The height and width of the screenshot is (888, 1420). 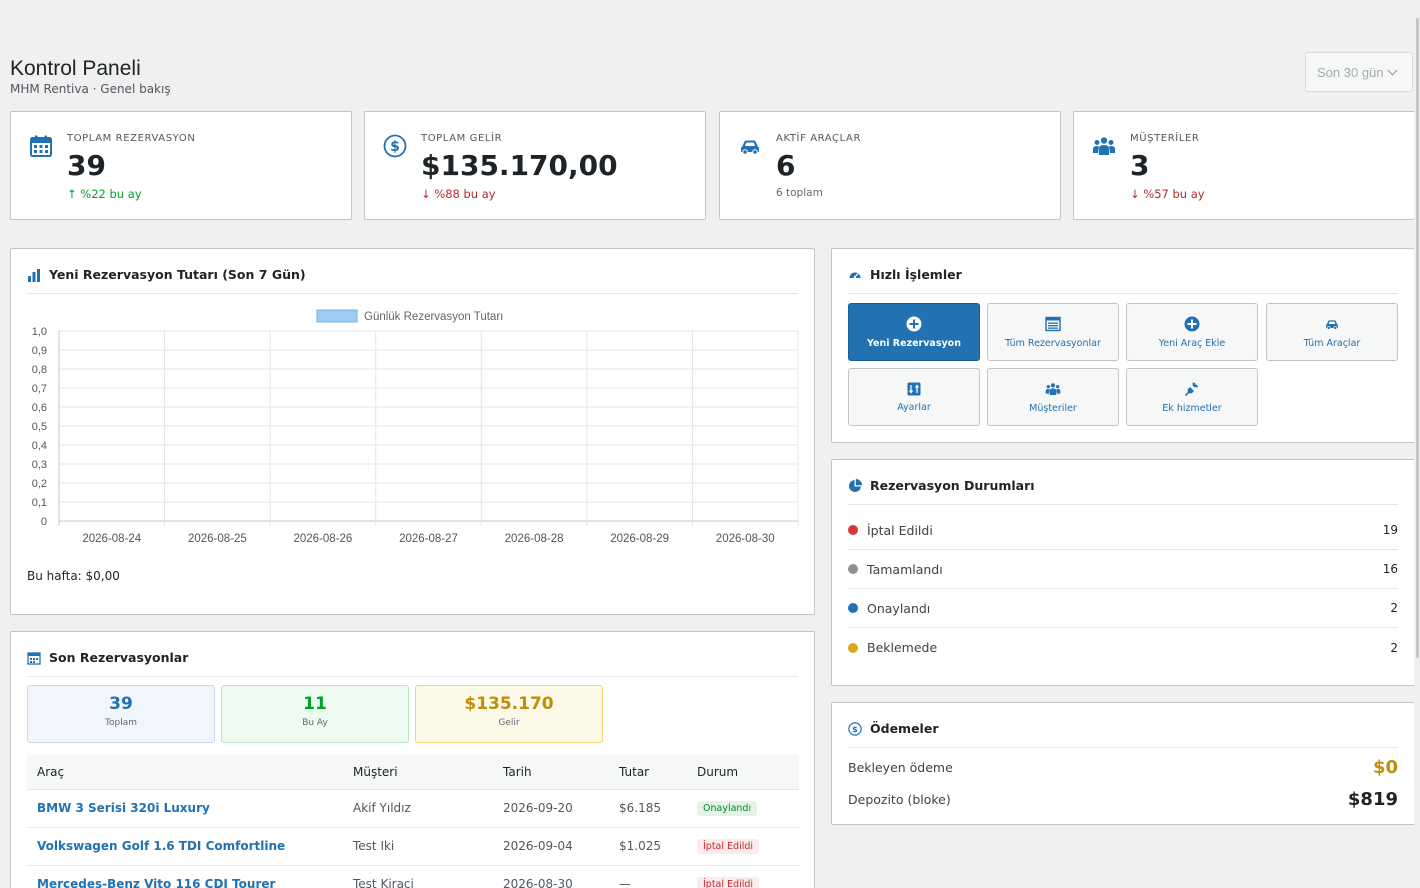 What do you see at coordinates (458, 194) in the screenshot?
I see `stat-trend: ↓ %88 bu ay` at bounding box center [458, 194].